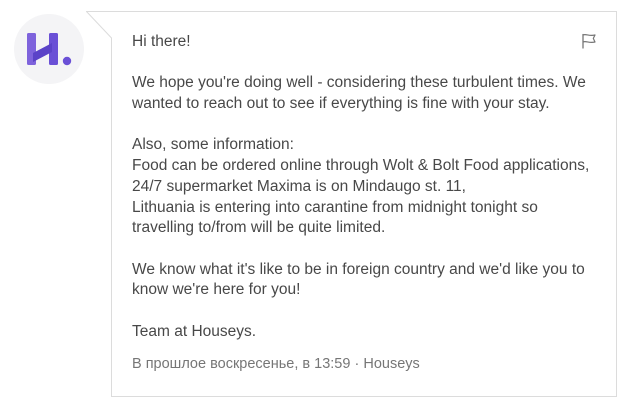  I want to click on message-meta: В прошлое воскресенье, в 13:59 · Houseys, so click(276, 364).